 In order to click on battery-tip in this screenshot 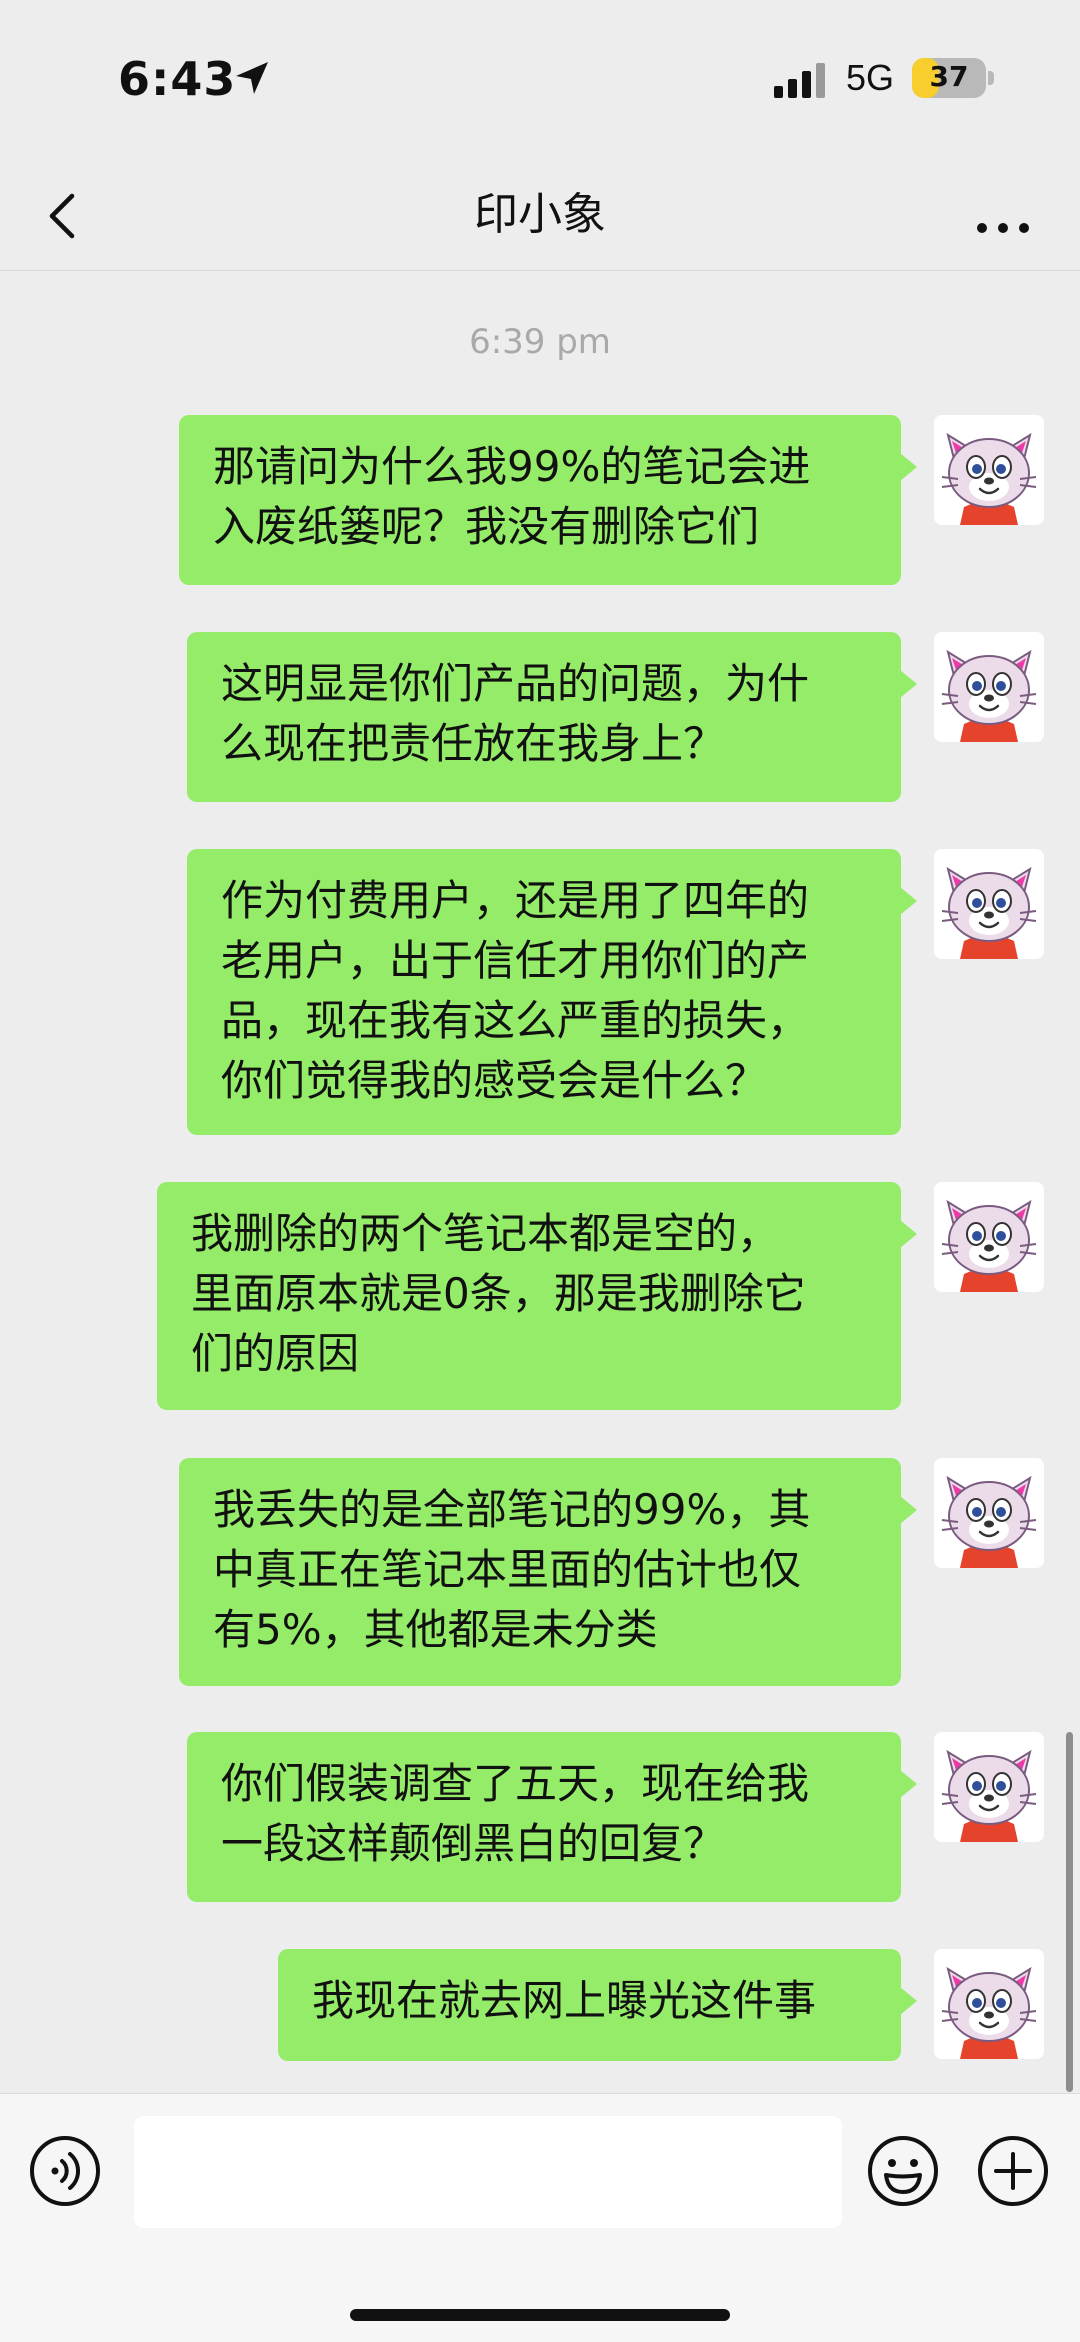, I will do `click(991, 78)`.